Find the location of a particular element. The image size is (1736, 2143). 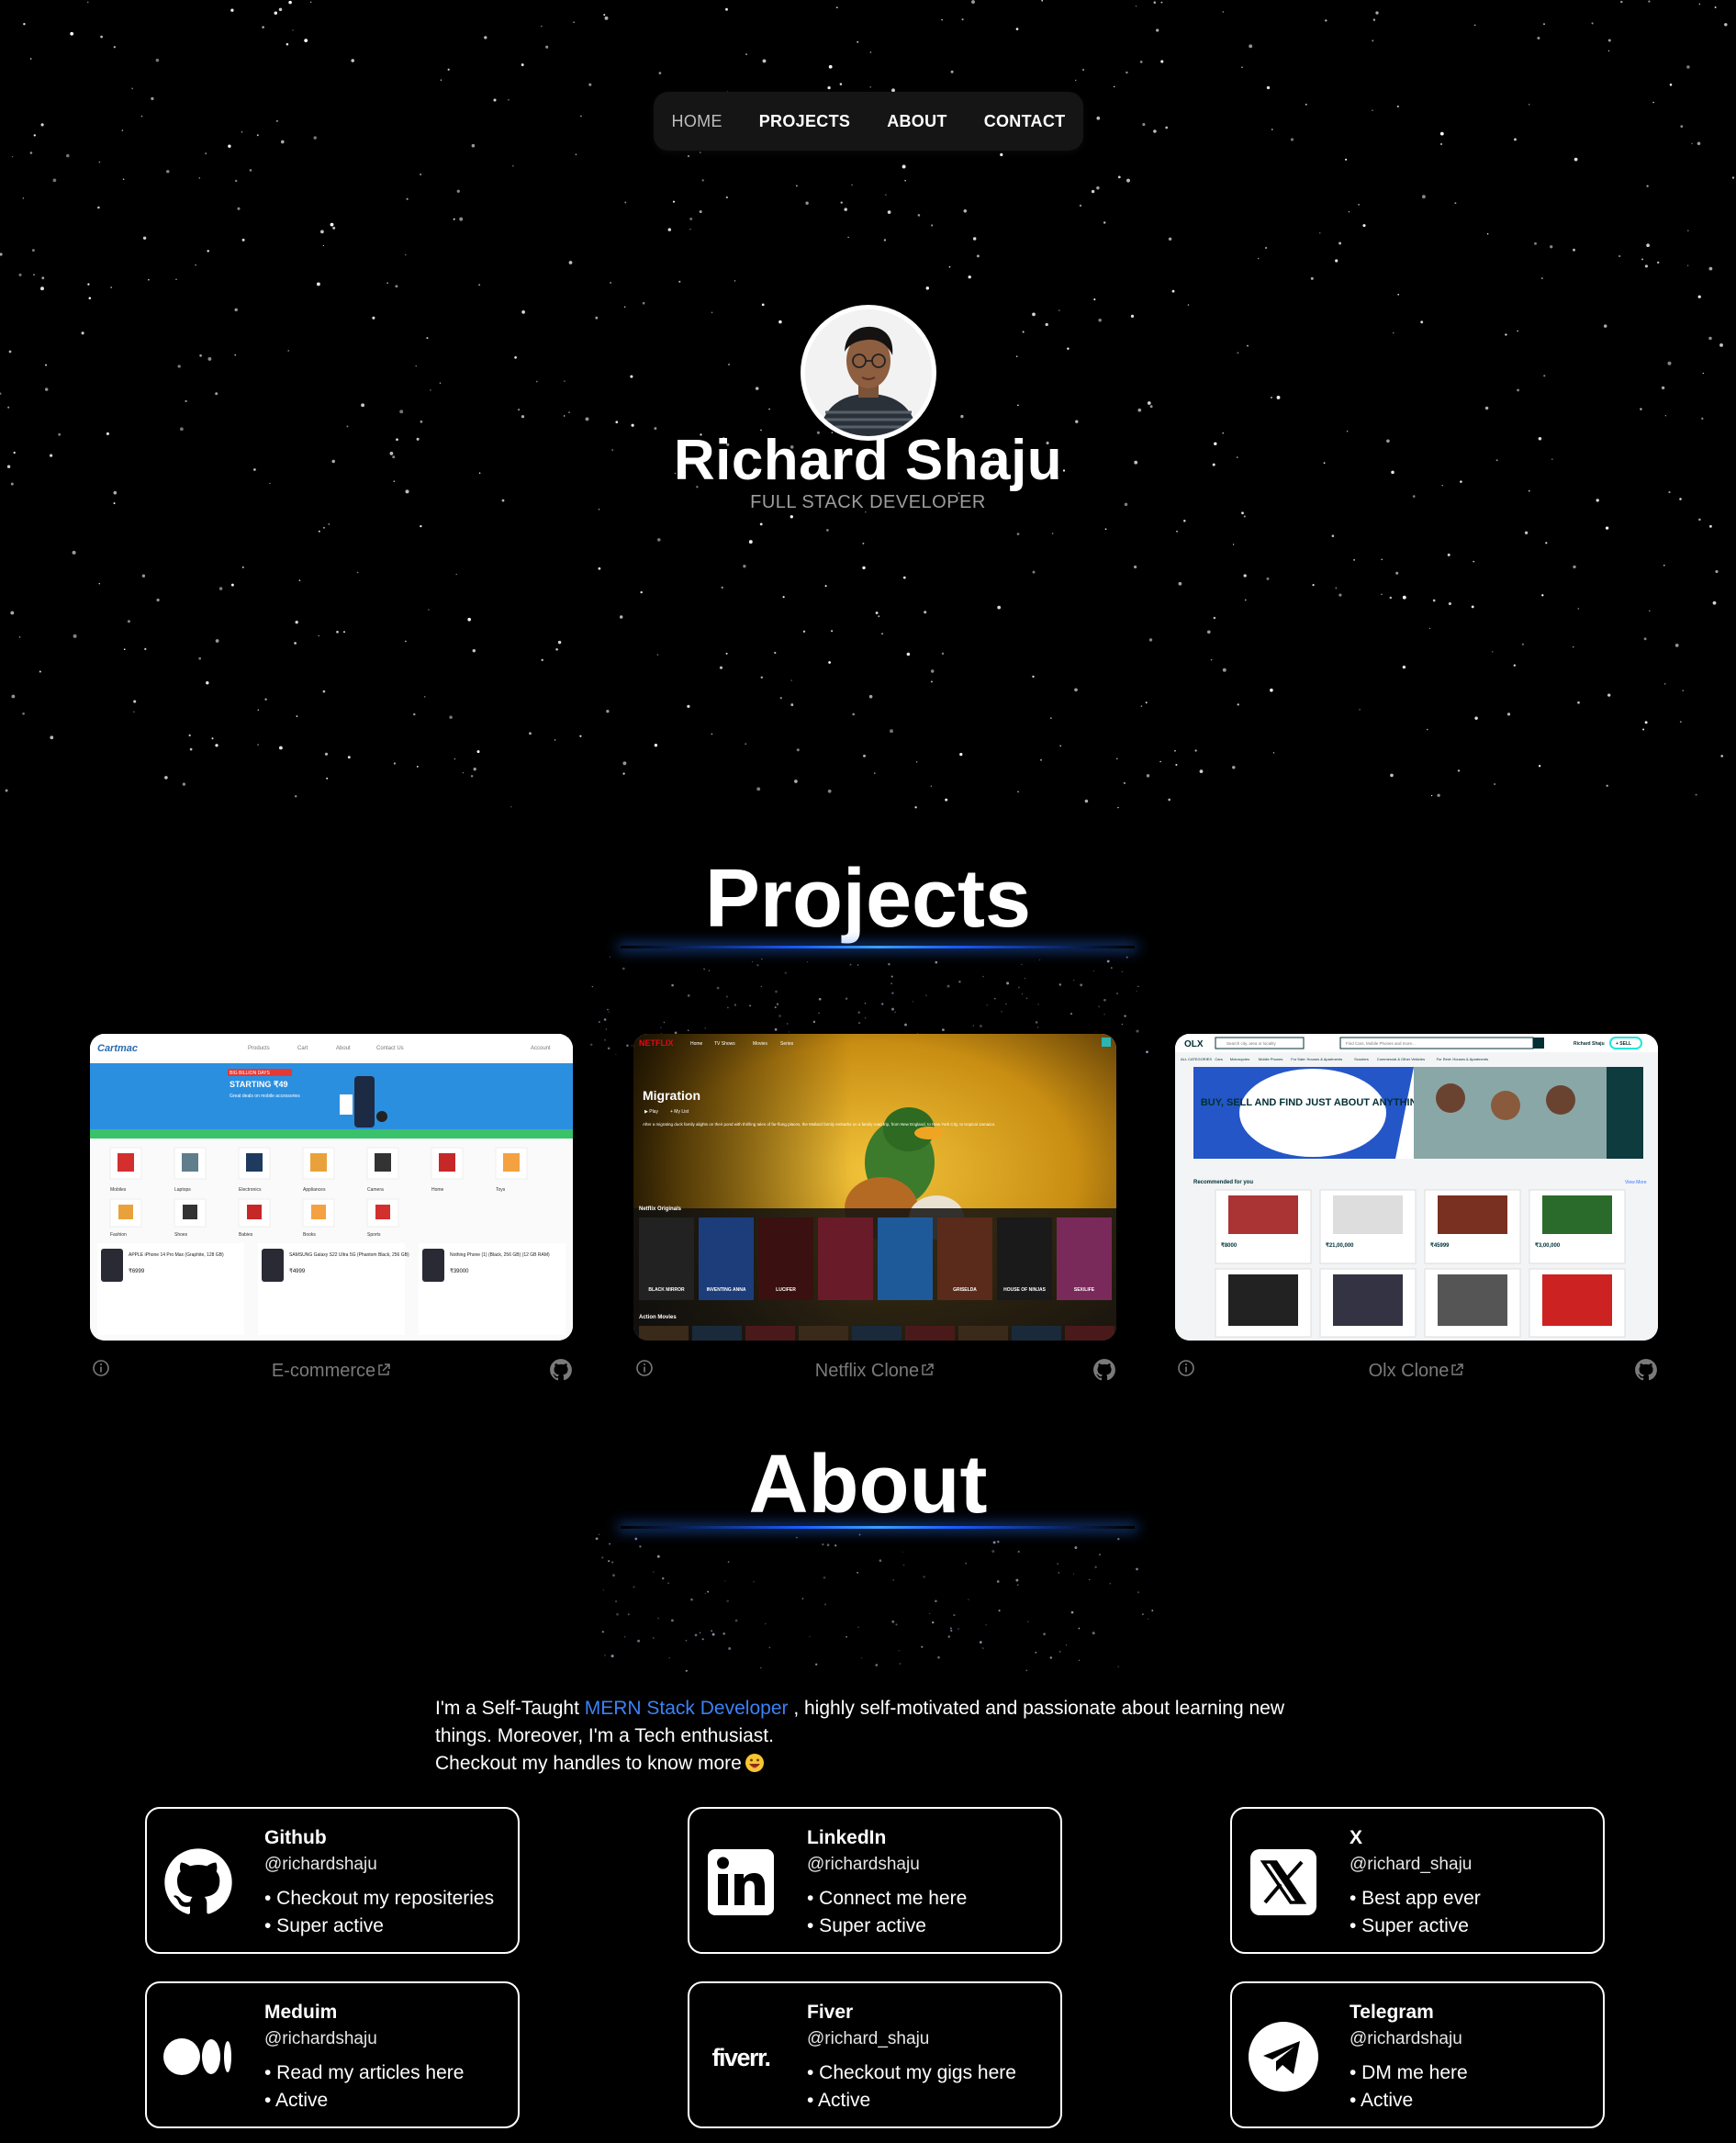

social-name: Meduim is located at coordinates (301, 2012).